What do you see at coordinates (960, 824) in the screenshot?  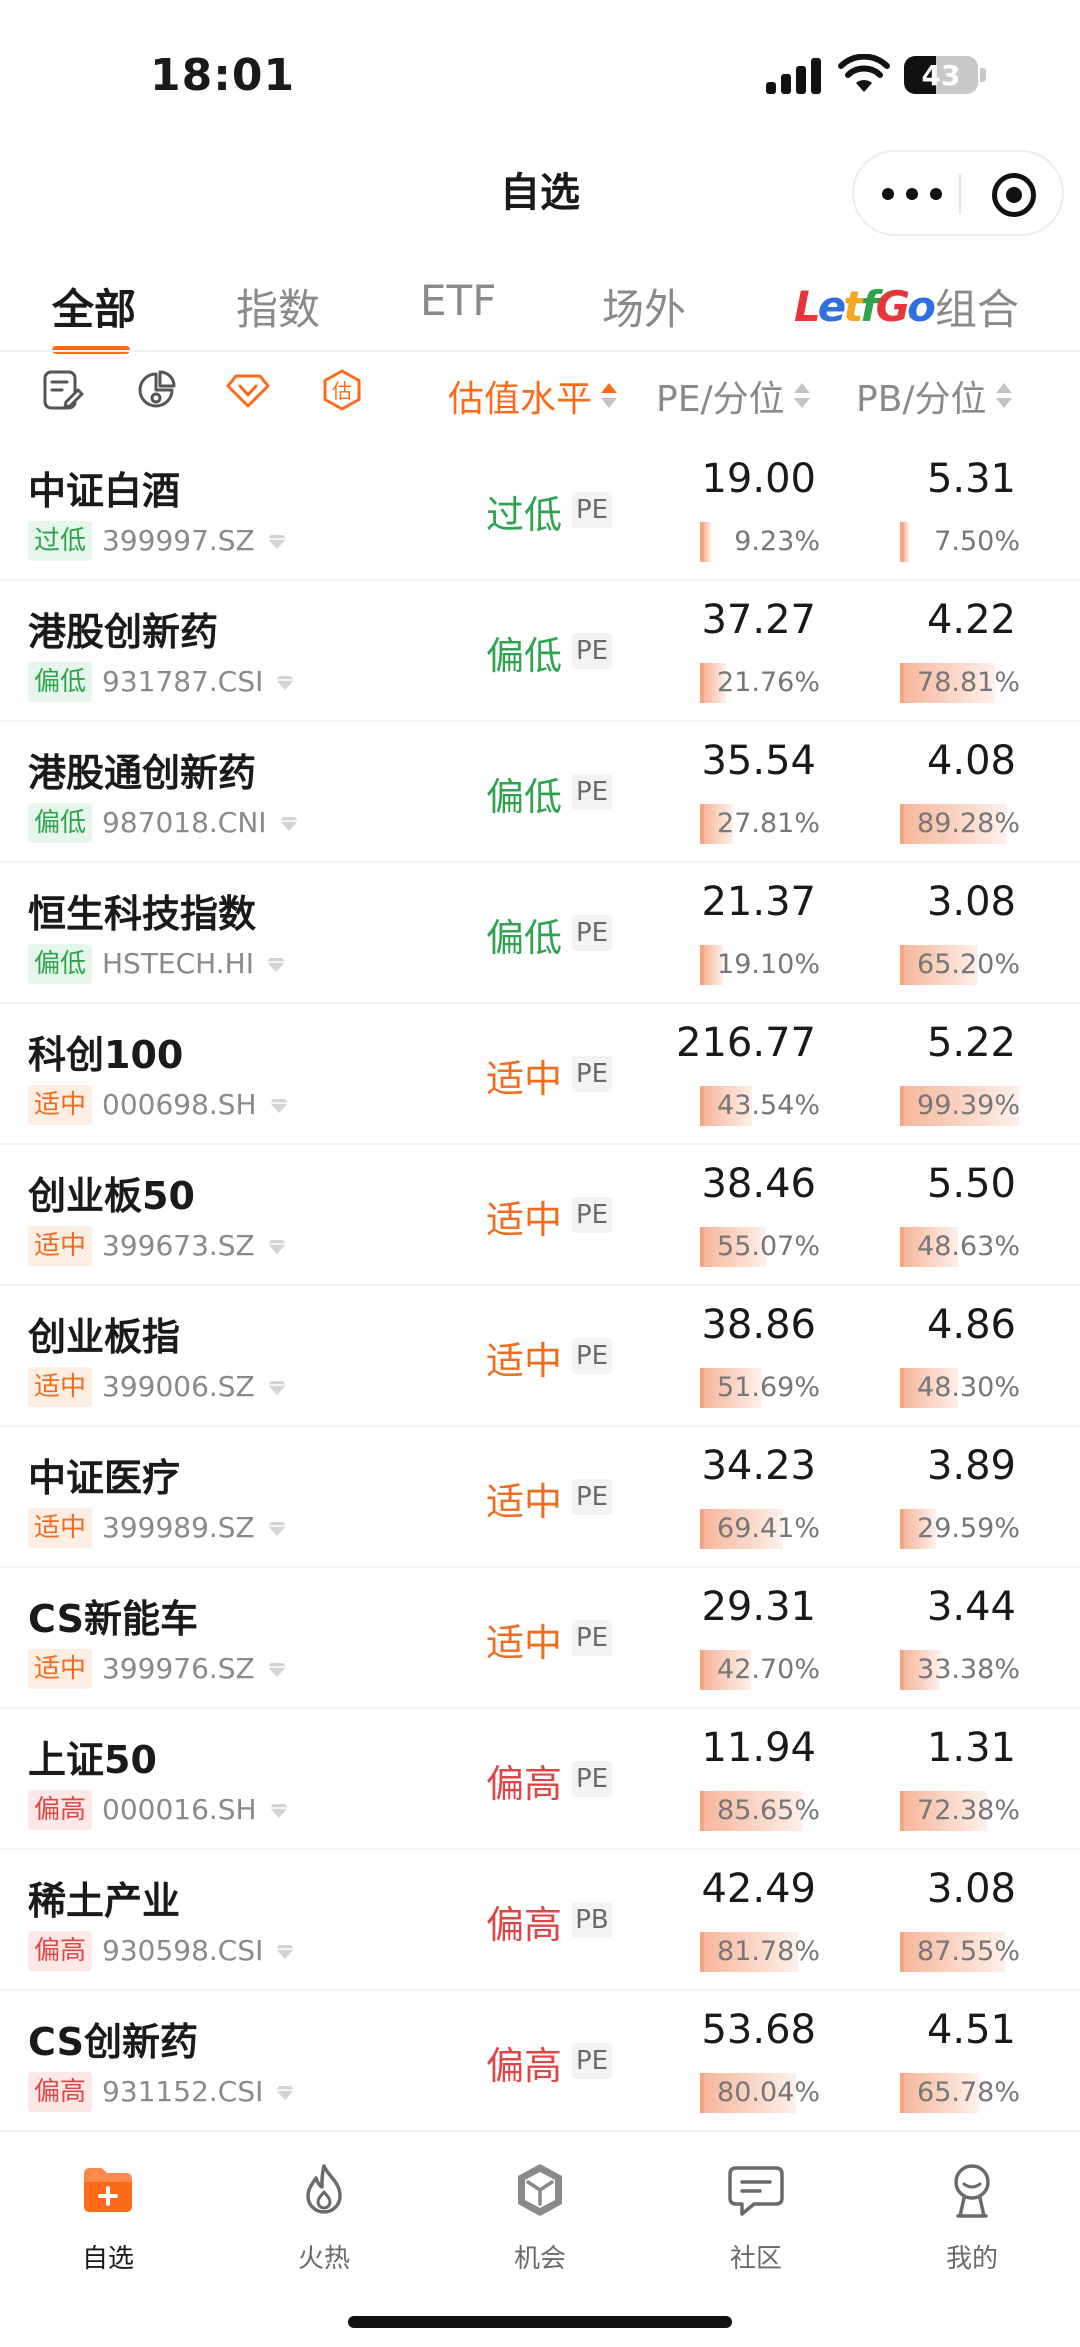 I see `pb-percentile: 89.28%` at bounding box center [960, 824].